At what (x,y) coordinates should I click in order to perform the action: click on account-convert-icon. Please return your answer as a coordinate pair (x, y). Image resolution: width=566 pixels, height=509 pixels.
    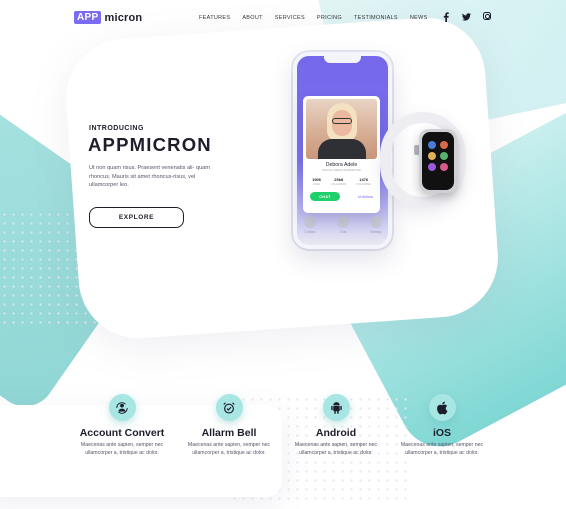
    Looking at the image, I should click on (122, 407).